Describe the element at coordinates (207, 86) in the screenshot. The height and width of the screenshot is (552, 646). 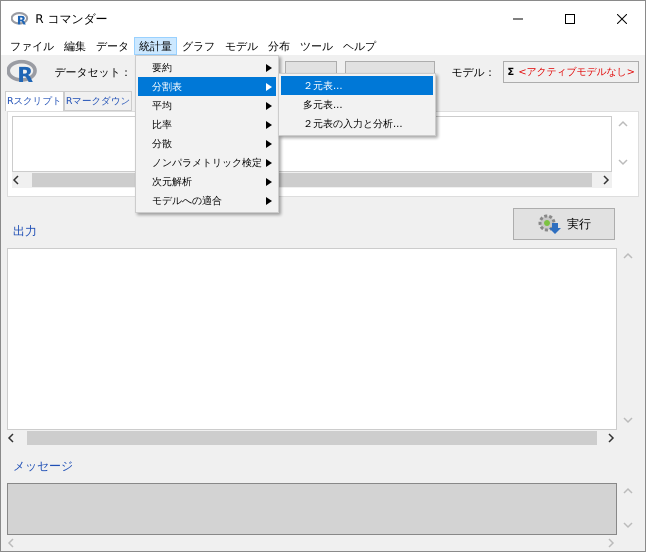
I see `menu-item: 分割表` at that location.